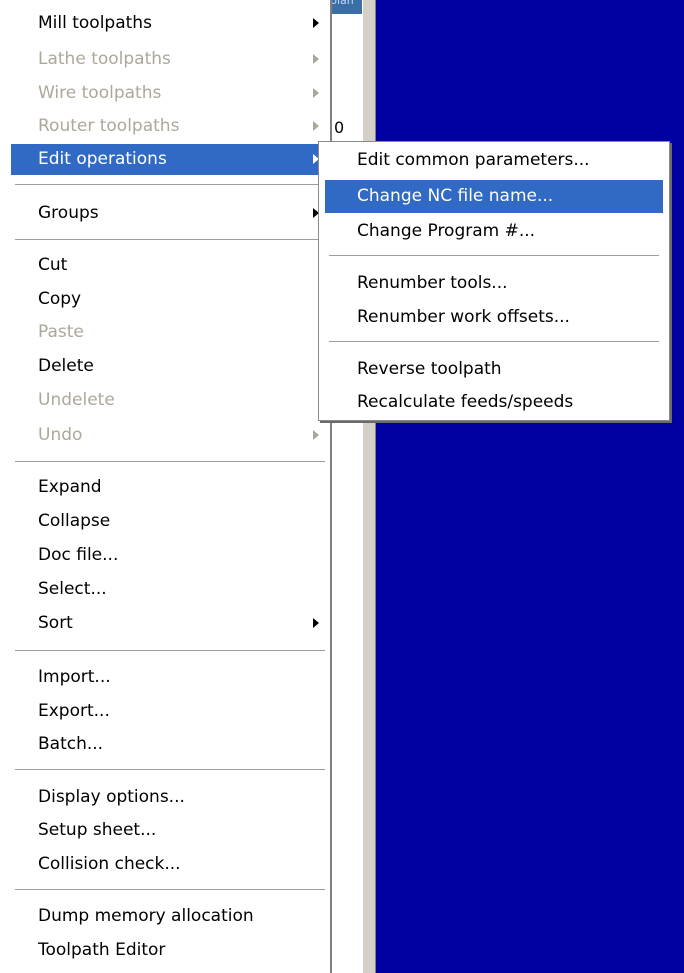 The width and height of the screenshot is (684, 973). What do you see at coordinates (104, 59) in the screenshot?
I see `menu-item-label: Lathe toolpaths` at bounding box center [104, 59].